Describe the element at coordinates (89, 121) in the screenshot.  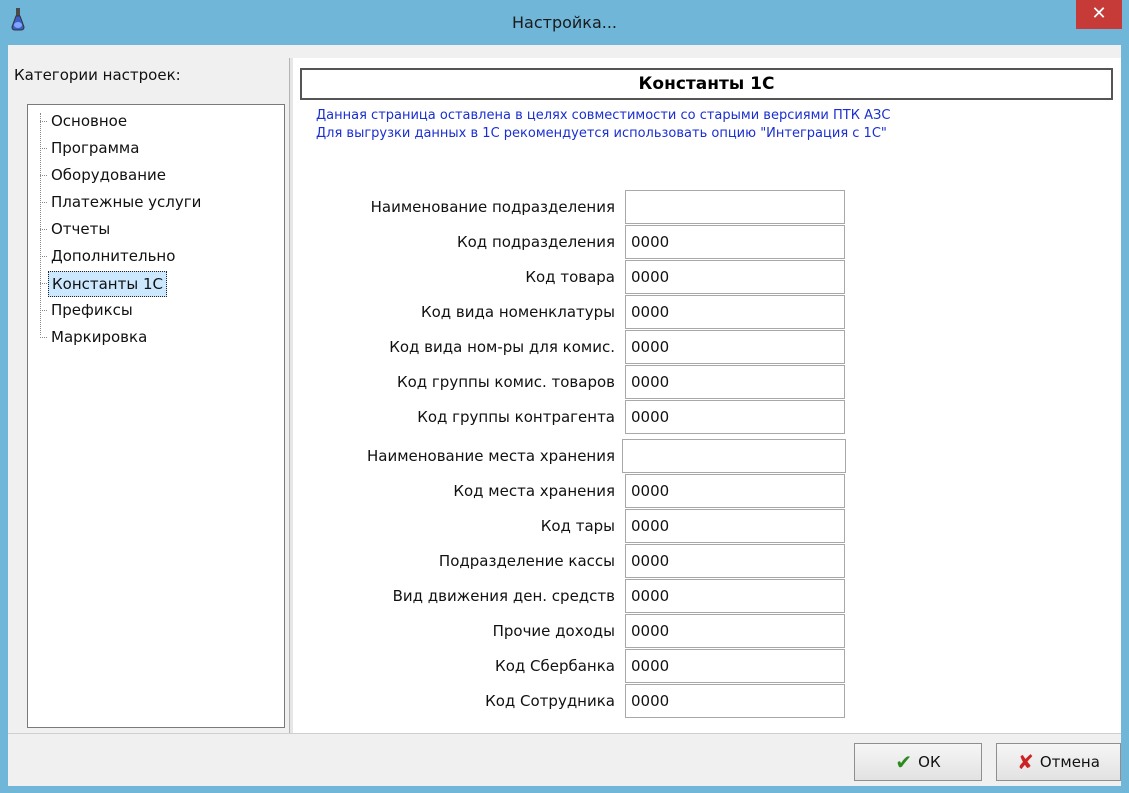
I see `tree-item-label: Основное` at that location.